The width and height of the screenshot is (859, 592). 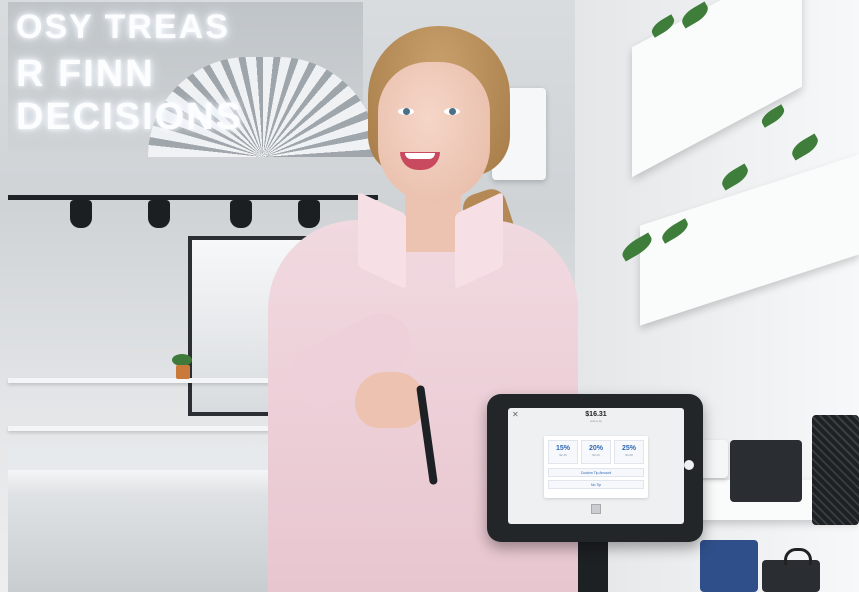 I want to click on neon-sign-text: OSY TREAS R FINN DECISIONS, so click(x=189, y=73).